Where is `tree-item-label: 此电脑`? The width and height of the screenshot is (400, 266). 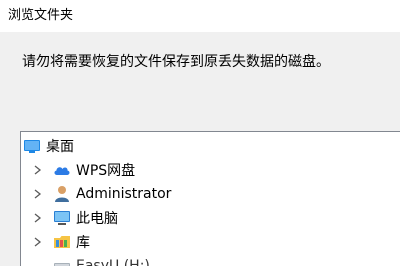 tree-item-label: 此电脑 is located at coordinates (97, 219).